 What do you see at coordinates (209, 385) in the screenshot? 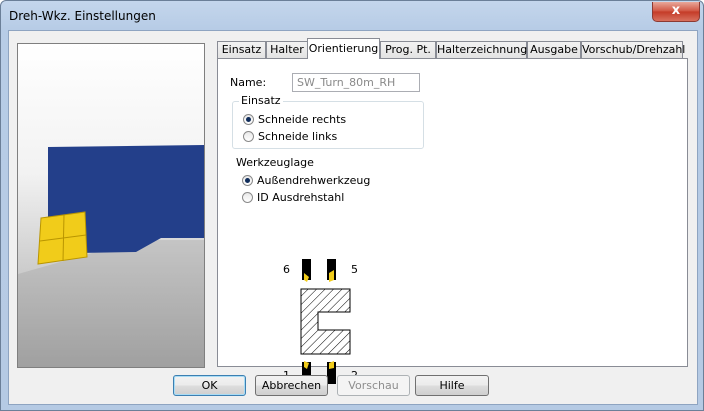
I see `ok-button: OK` at bounding box center [209, 385].